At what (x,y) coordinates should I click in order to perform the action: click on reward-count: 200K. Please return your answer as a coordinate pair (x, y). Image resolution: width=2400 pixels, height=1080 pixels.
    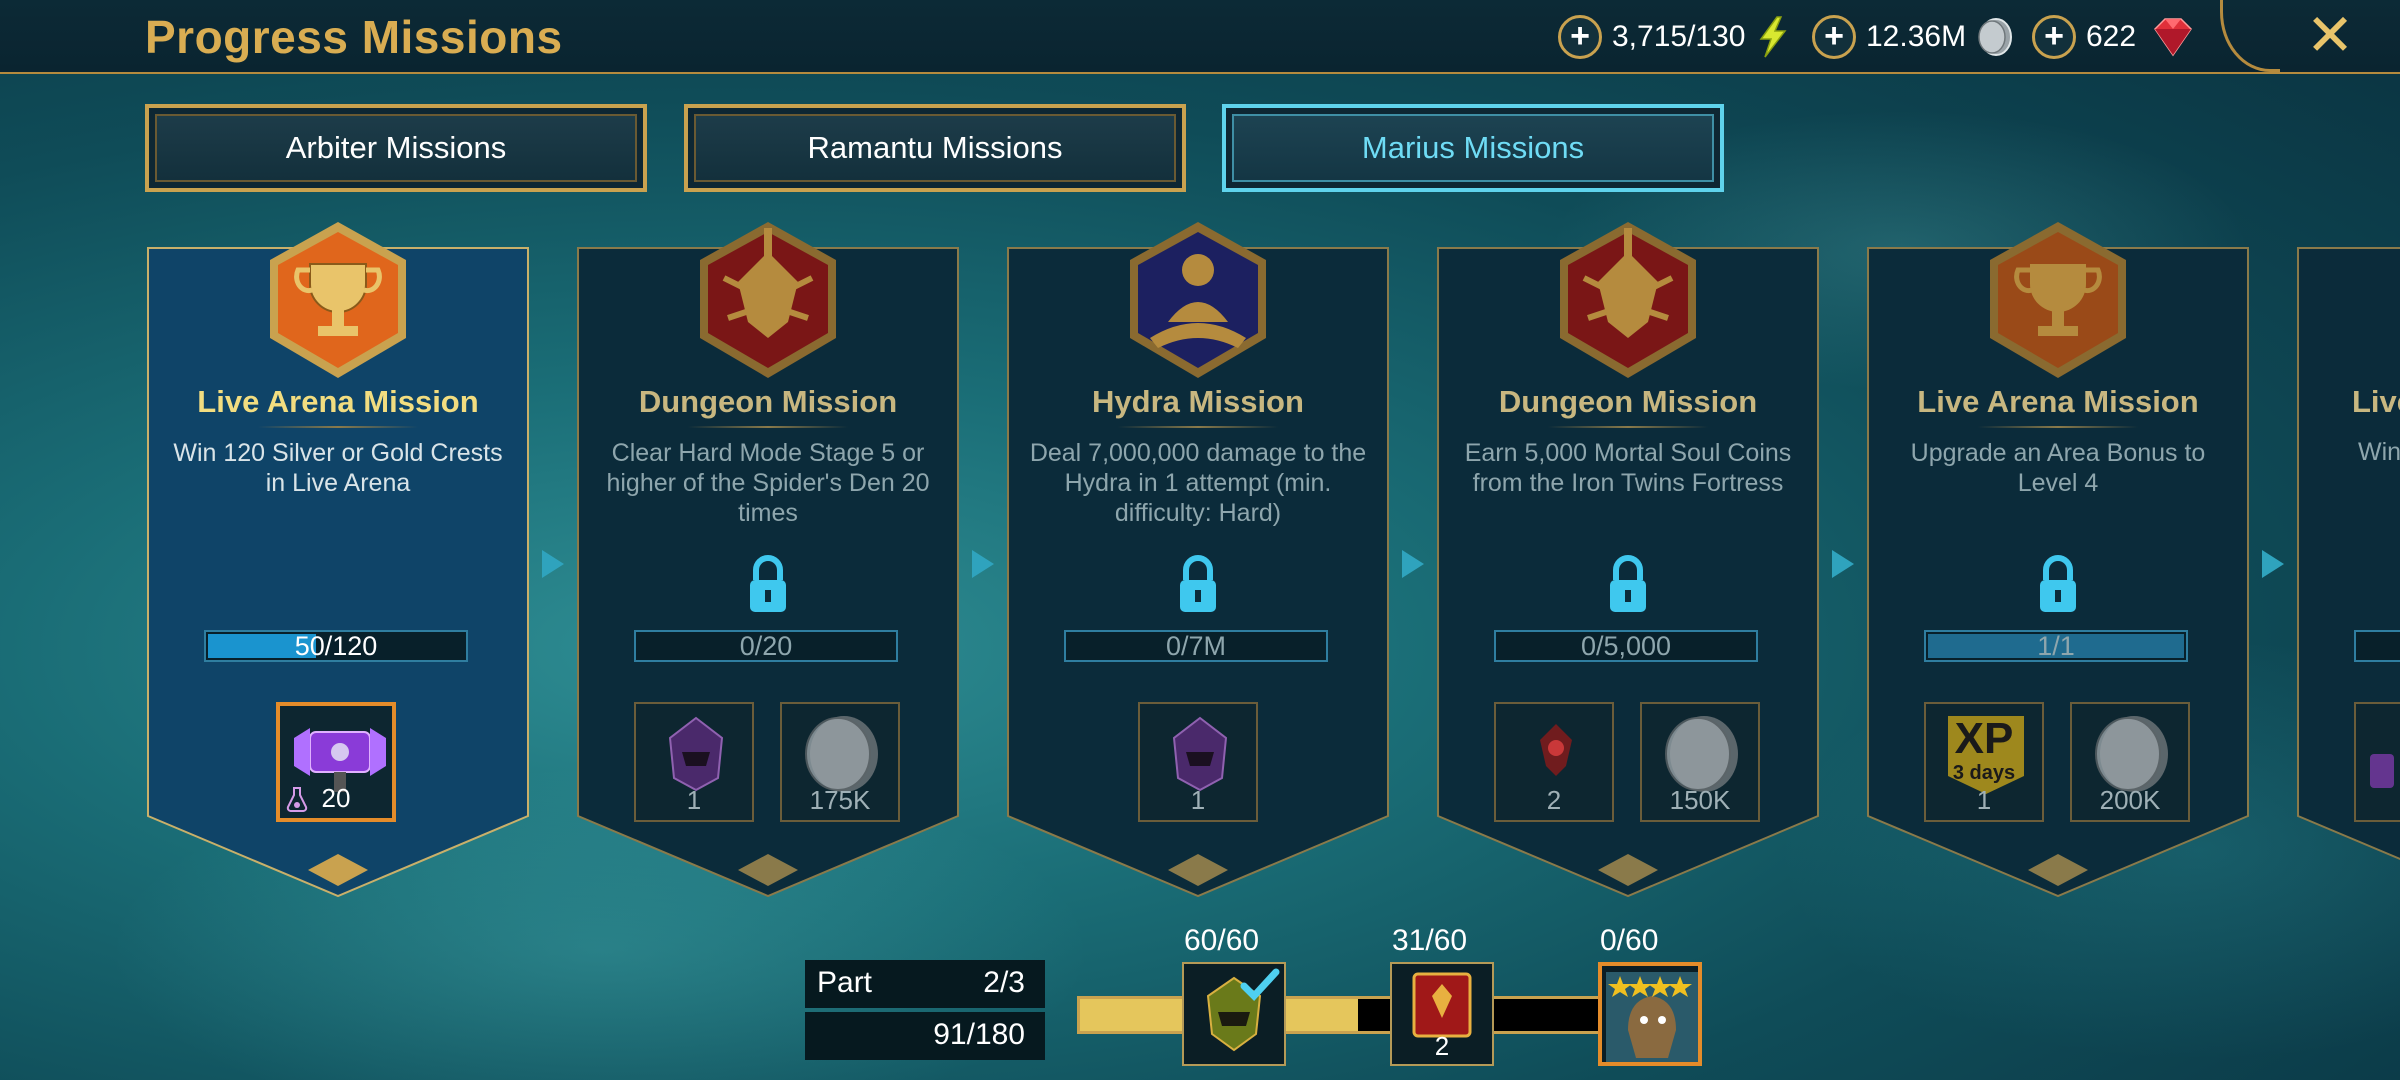
    Looking at the image, I should click on (2130, 800).